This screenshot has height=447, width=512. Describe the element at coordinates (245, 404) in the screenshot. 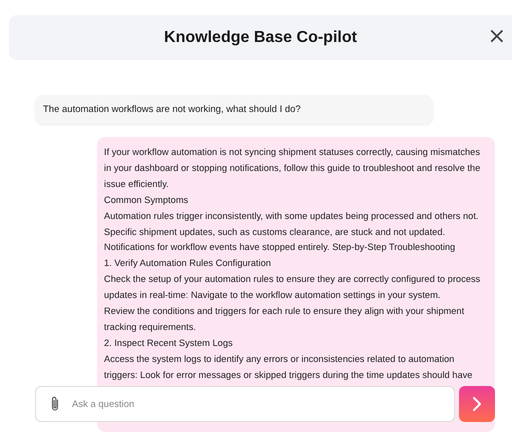

I see `question-input-field: Ask a question` at that location.